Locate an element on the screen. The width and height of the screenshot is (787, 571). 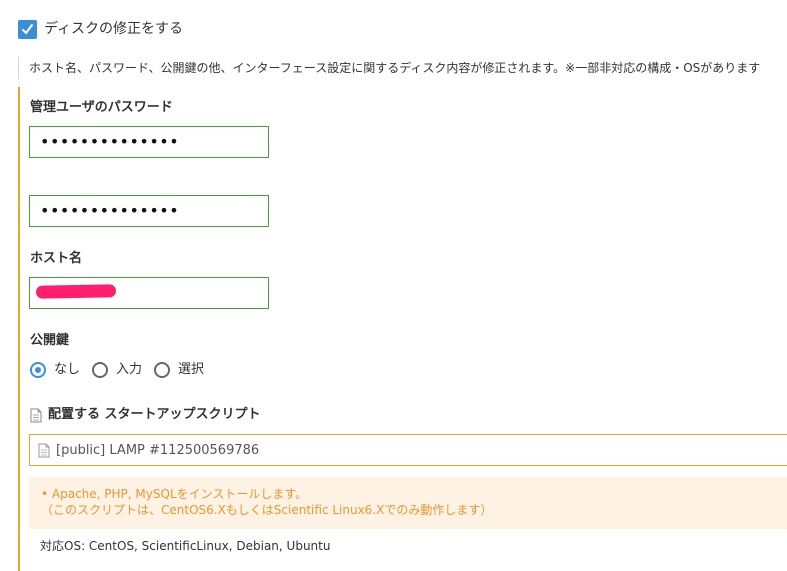
password-label: 管理ユーザのパスワード is located at coordinates (101, 107).